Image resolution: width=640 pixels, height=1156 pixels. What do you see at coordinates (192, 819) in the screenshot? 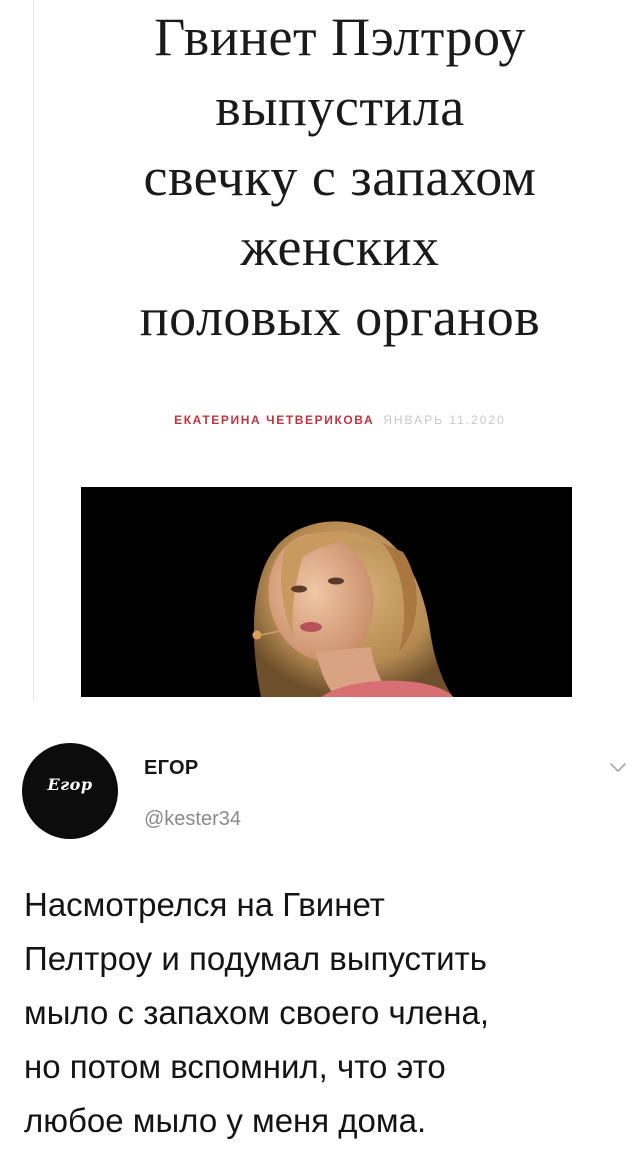
I see `user-handle: @kester34` at bounding box center [192, 819].